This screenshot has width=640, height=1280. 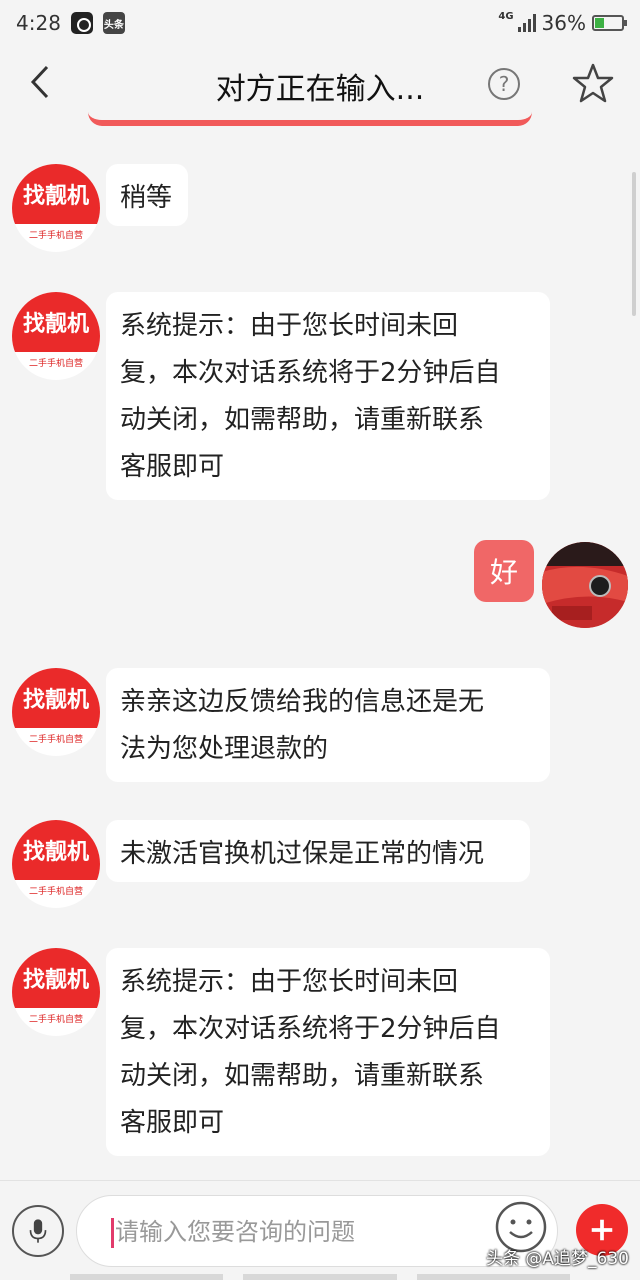 What do you see at coordinates (609, 23) in the screenshot?
I see `battery-icon` at bounding box center [609, 23].